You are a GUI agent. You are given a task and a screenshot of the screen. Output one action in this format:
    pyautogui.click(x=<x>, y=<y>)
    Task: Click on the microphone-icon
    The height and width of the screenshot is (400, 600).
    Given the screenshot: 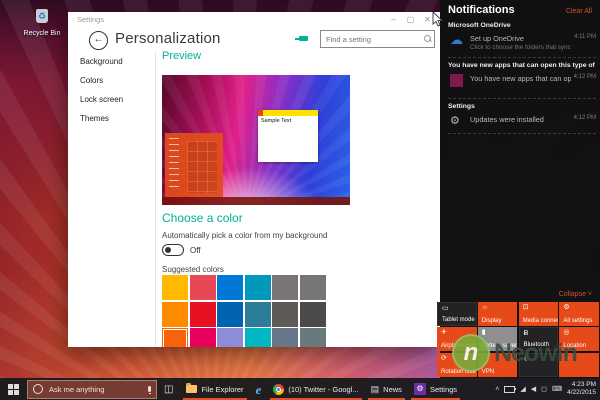 What is the action you would take?
    pyautogui.click(x=149, y=390)
    